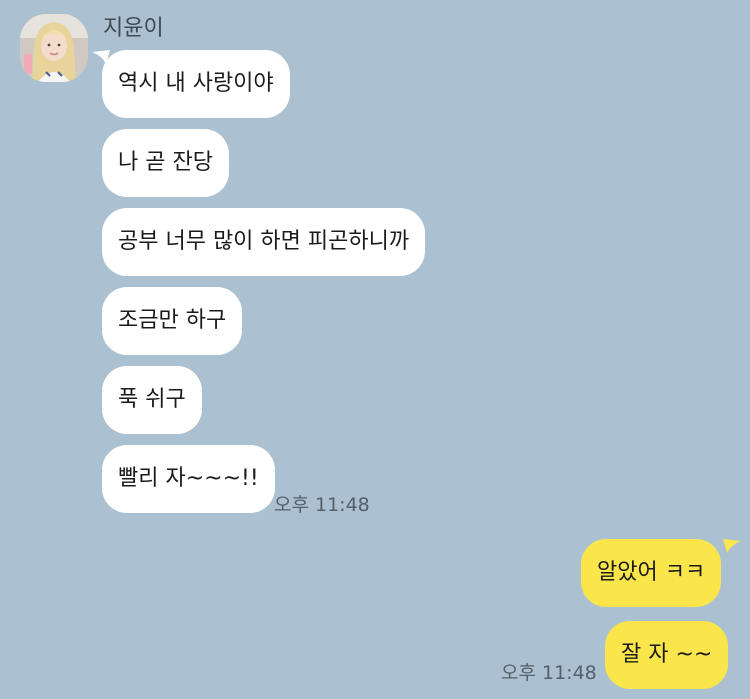  Describe the element at coordinates (165, 163) in the screenshot. I see `incoming-message: 나 곧 잔당` at that location.